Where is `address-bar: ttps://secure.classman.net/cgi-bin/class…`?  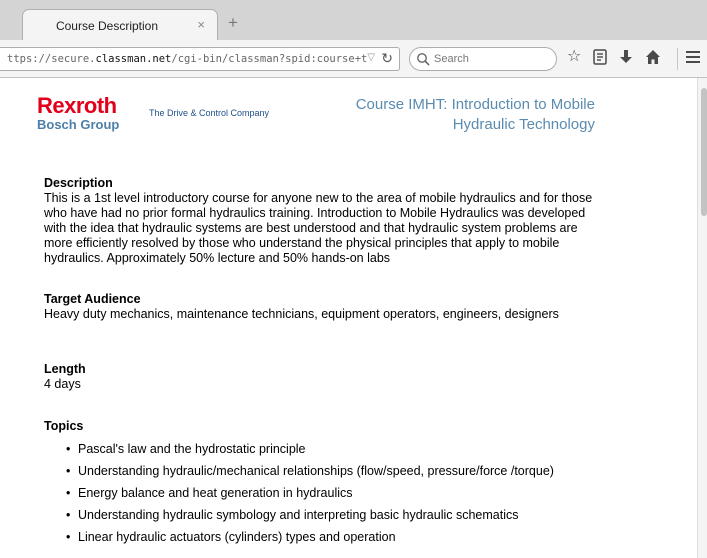
address-bar: ttps://secure.classman.net/cgi-bin/class… is located at coordinates (200, 59).